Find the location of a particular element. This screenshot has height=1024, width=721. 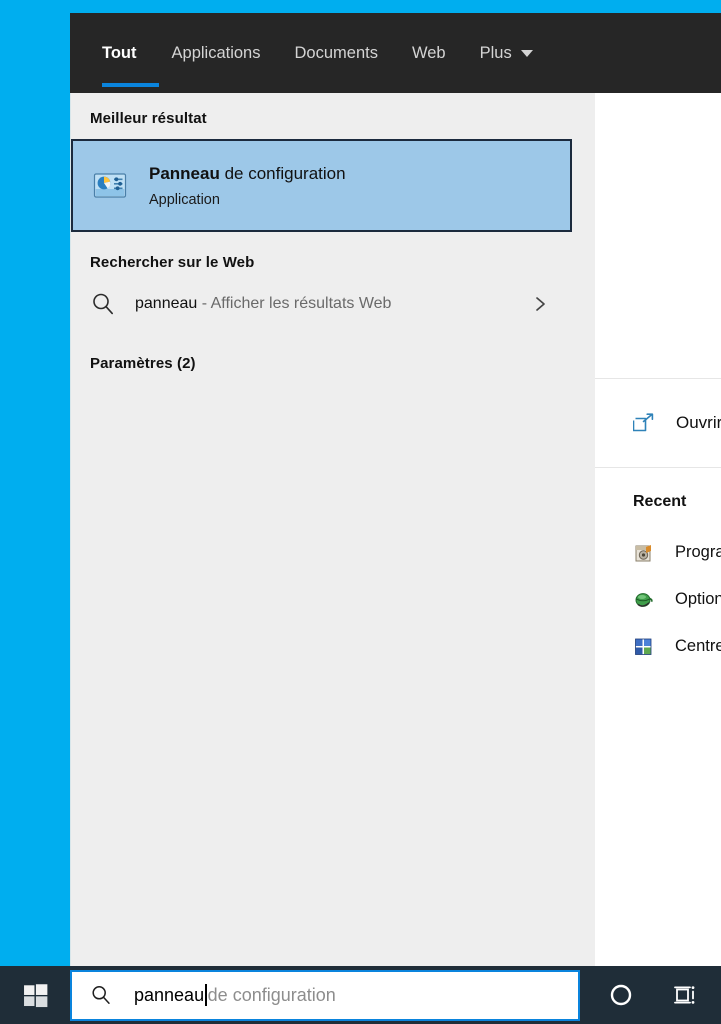

tab-documents-label: Documents is located at coordinates (336, 52).